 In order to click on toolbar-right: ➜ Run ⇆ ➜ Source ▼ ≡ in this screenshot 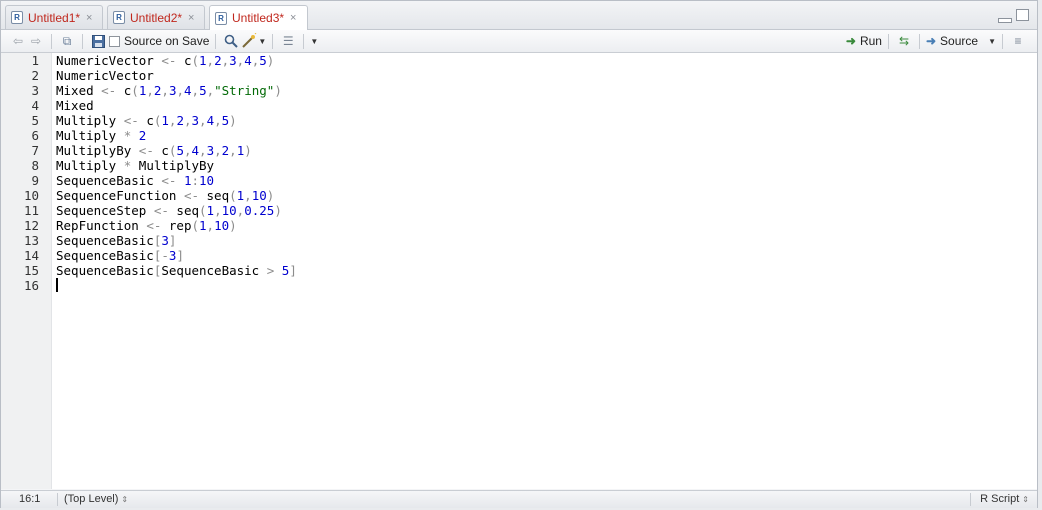, I will do `click(936, 41)`.